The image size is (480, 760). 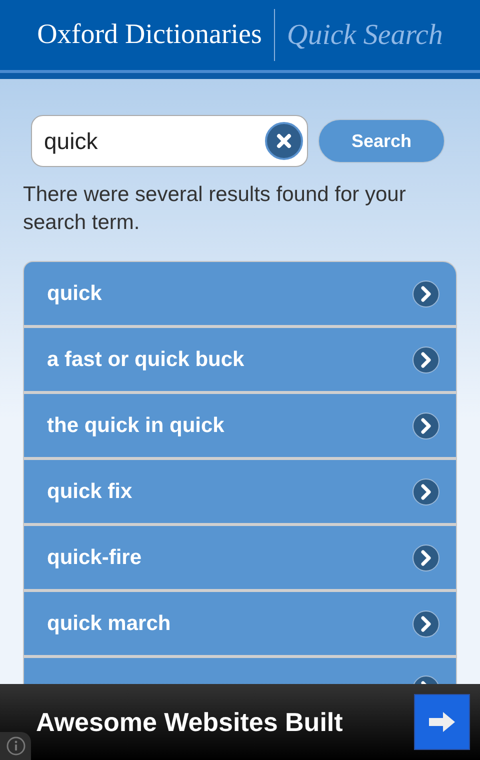 What do you see at coordinates (240, 293) in the screenshot?
I see `result-item: quick` at bounding box center [240, 293].